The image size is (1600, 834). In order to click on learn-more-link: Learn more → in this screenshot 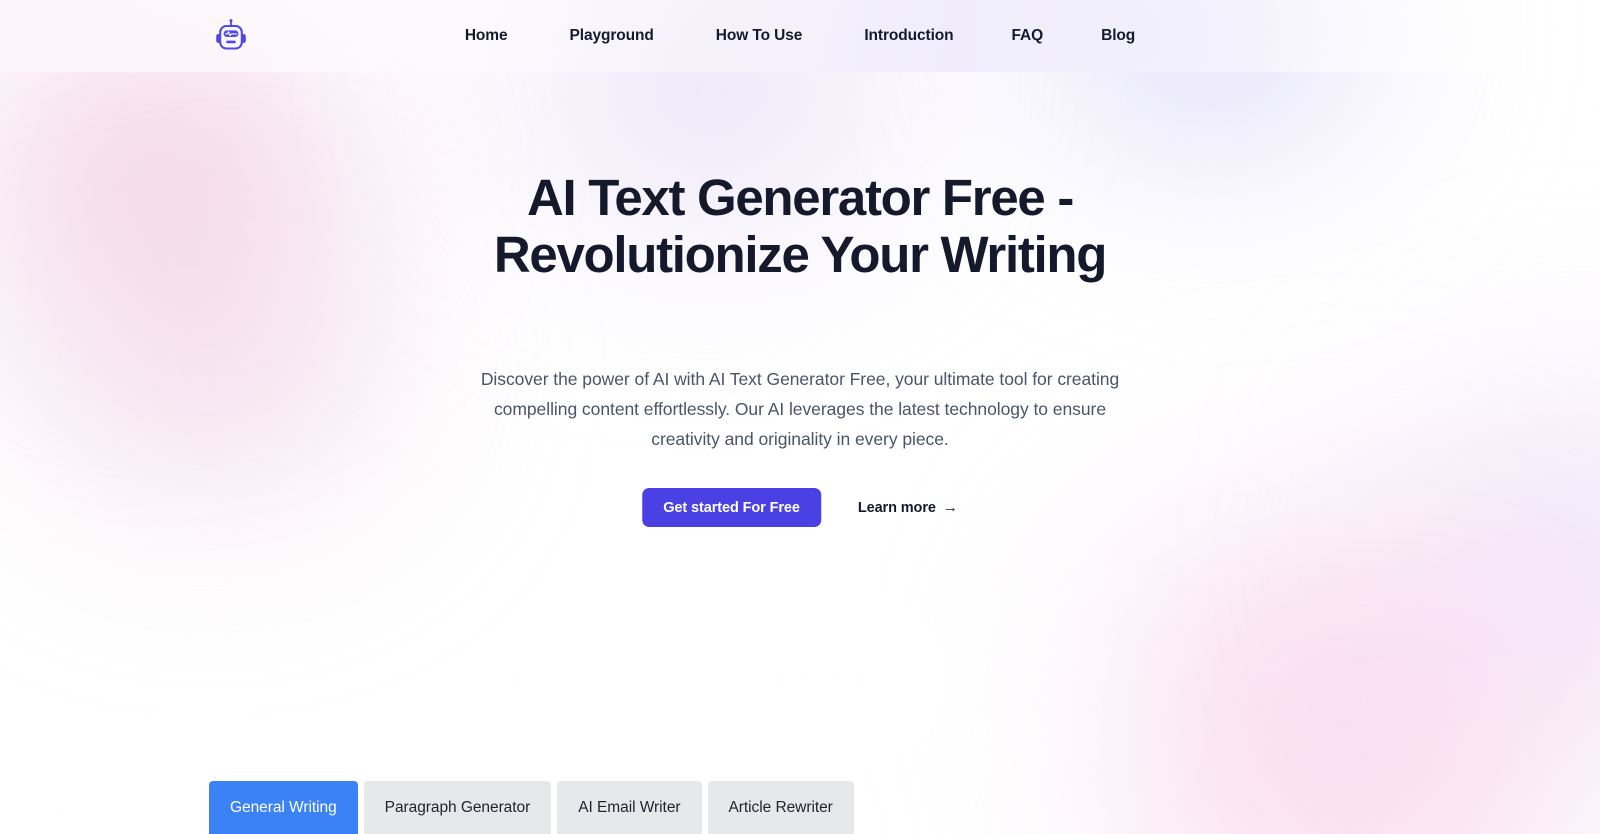, I will do `click(908, 508)`.